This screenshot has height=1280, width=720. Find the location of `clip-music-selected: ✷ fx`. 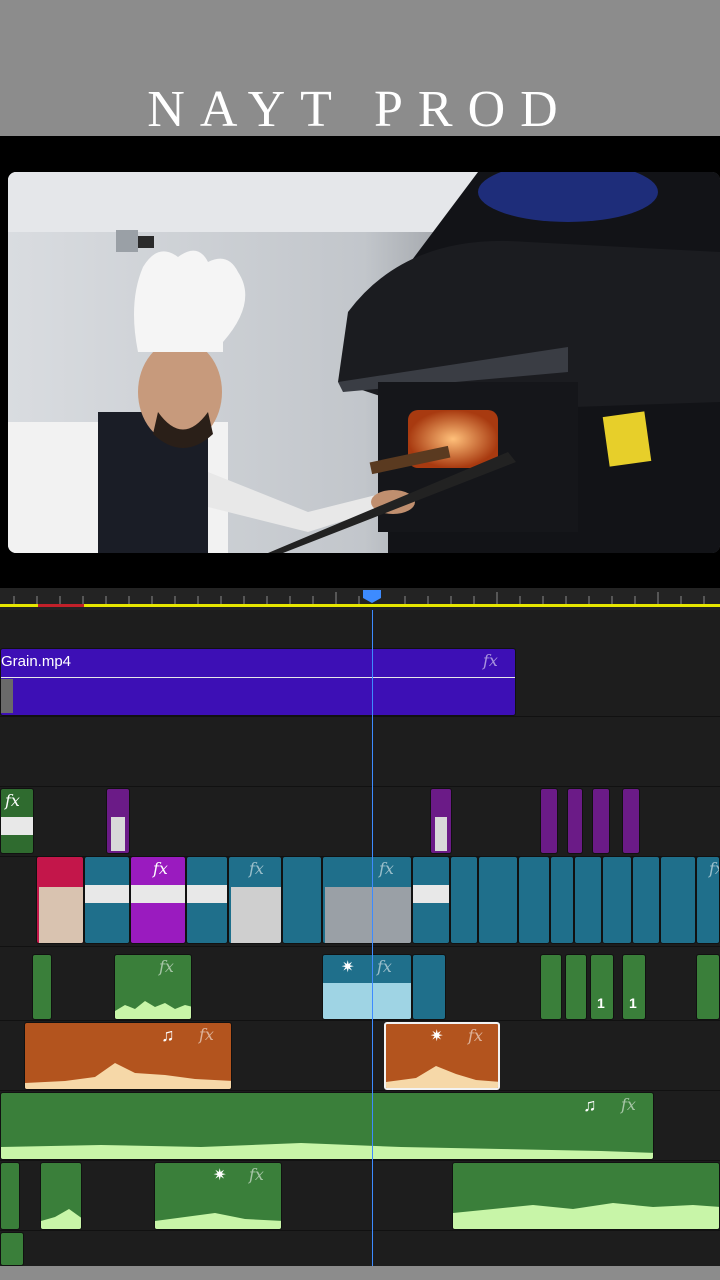

clip-music-selected: ✷ fx is located at coordinates (442, 1056).